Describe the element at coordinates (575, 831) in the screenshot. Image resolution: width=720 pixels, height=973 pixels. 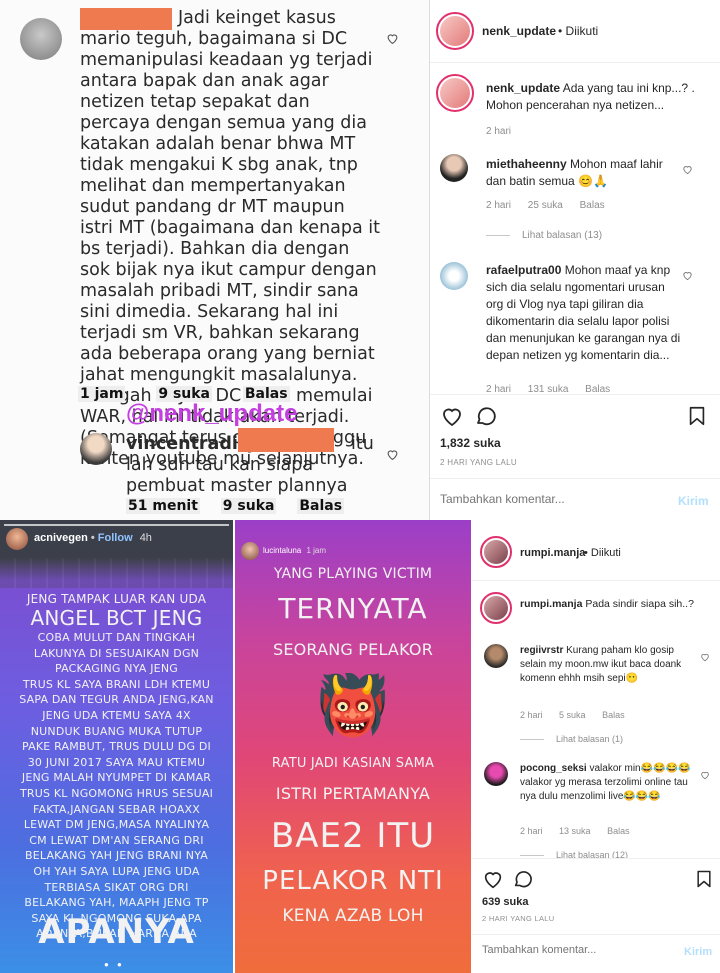
I see `comment-likes: 13 suka` at that location.